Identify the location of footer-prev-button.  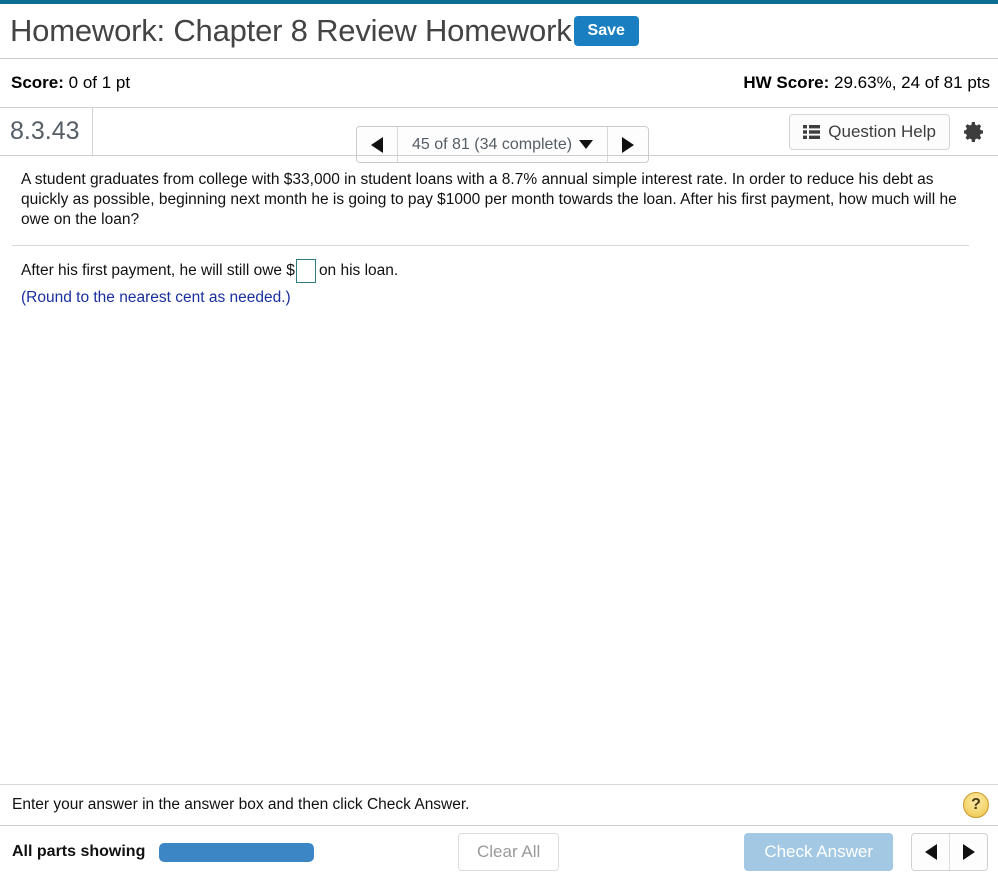
(931, 852).